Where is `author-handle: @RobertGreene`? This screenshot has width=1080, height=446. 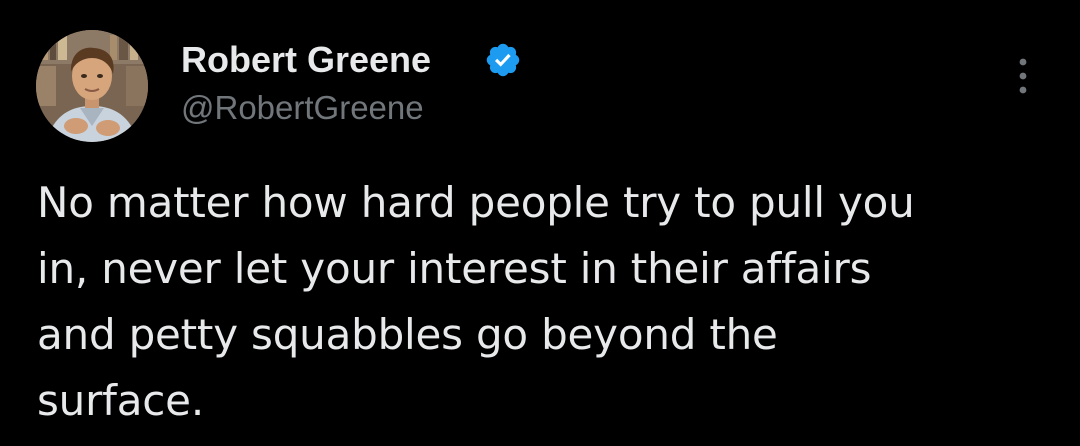
author-handle: @RobertGreene is located at coordinates (302, 108).